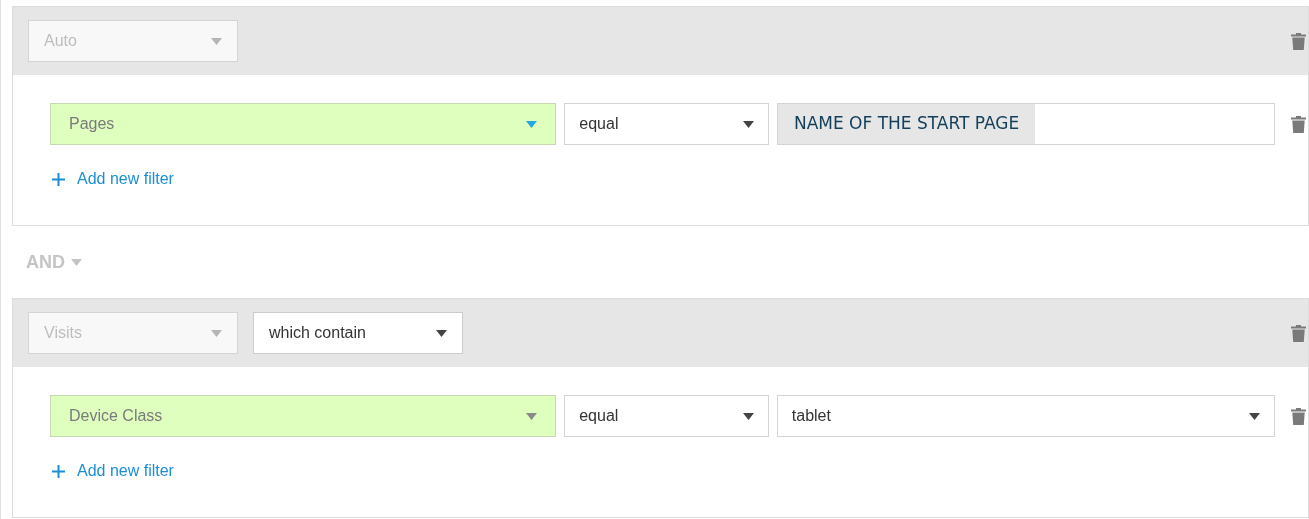 The image size is (1309, 519). What do you see at coordinates (1025, 416) in the screenshot?
I see `value-select: tablet` at bounding box center [1025, 416].